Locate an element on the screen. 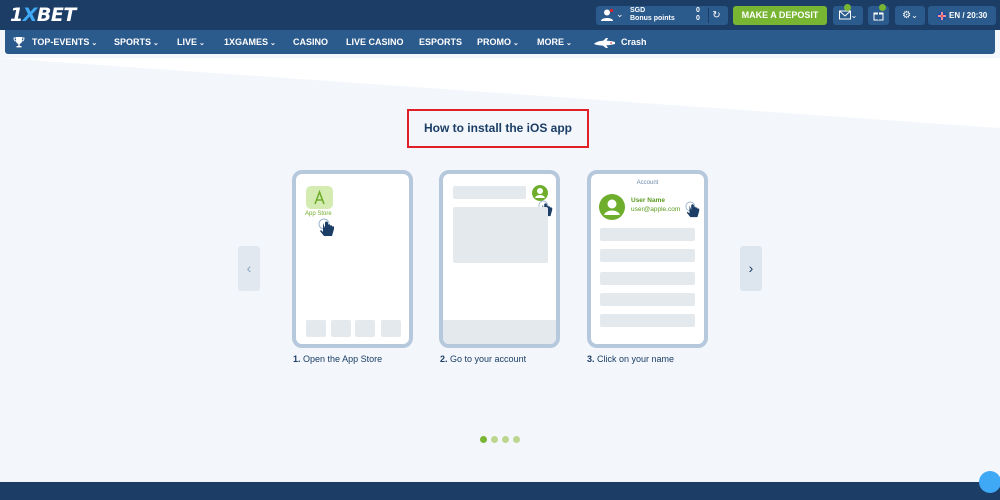 The image size is (1000, 500). app-store-label: App Store is located at coordinates (318, 214).